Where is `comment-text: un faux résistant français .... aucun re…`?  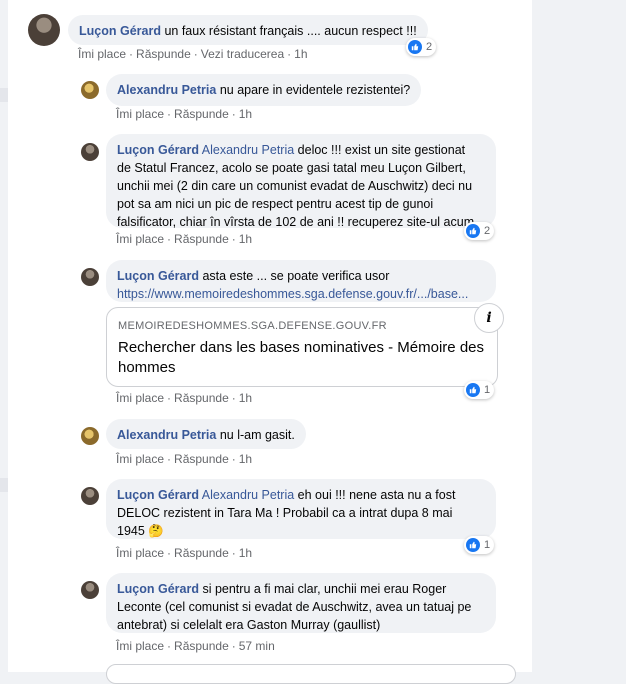
comment-text: un faux résistant français .... aucun re… is located at coordinates (290, 31).